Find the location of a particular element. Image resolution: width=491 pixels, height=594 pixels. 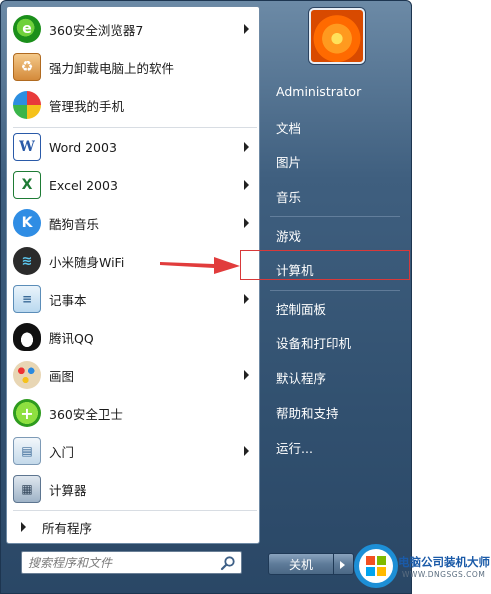

program-item-calculator: ▦ 计算器 is located at coordinates (135, 489).